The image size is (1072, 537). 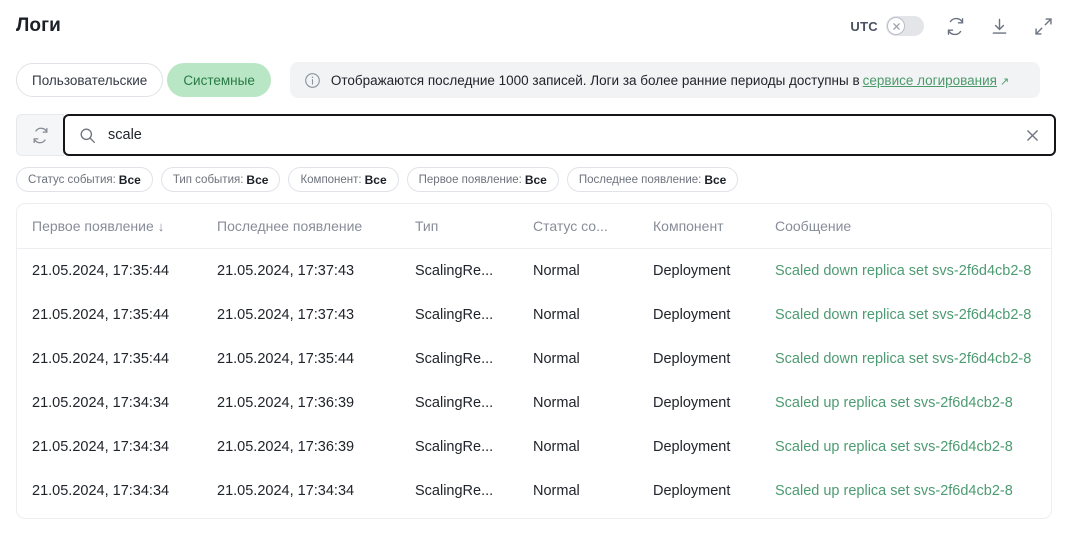 What do you see at coordinates (913, 226) in the screenshot?
I see `column-header-message: Сообщение` at bounding box center [913, 226].